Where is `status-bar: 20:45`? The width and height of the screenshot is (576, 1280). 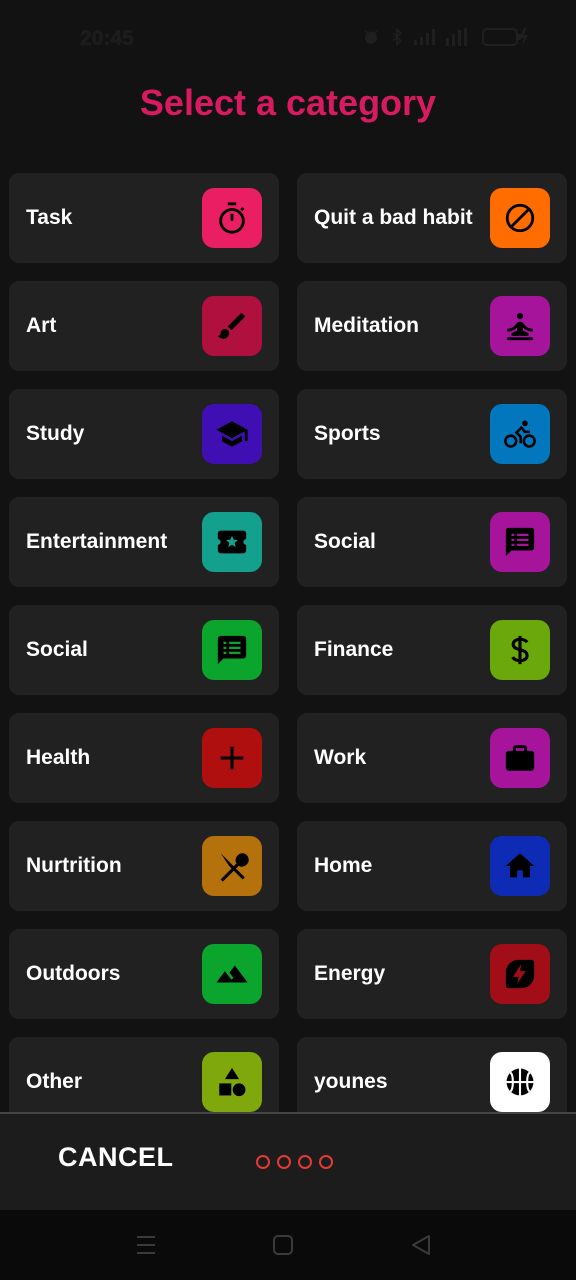 status-bar: 20:45 is located at coordinates (288, 36).